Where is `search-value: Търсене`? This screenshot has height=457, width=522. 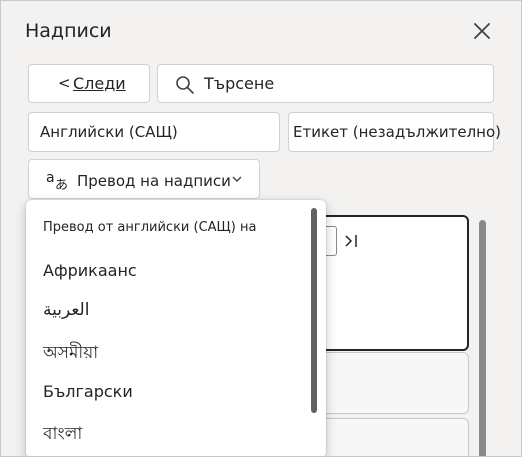
search-value: Търсене is located at coordinates (239, 83).